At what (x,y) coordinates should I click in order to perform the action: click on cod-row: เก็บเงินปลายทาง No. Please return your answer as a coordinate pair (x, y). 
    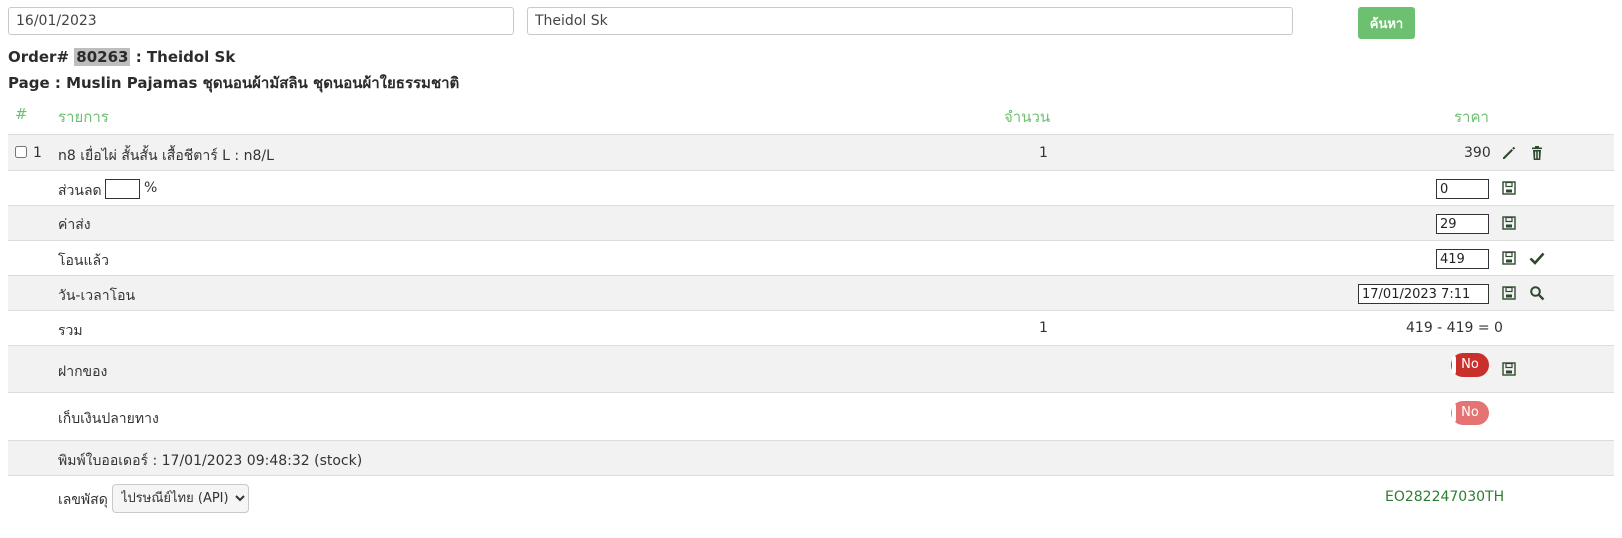
    Looking at the image, I should click on (811, 416).